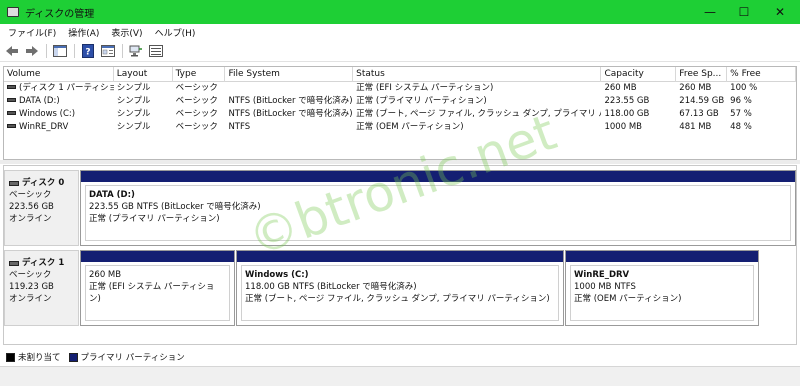 The image size is (800, 386). I want to click on unallocated-swatch, so click(10, 357).